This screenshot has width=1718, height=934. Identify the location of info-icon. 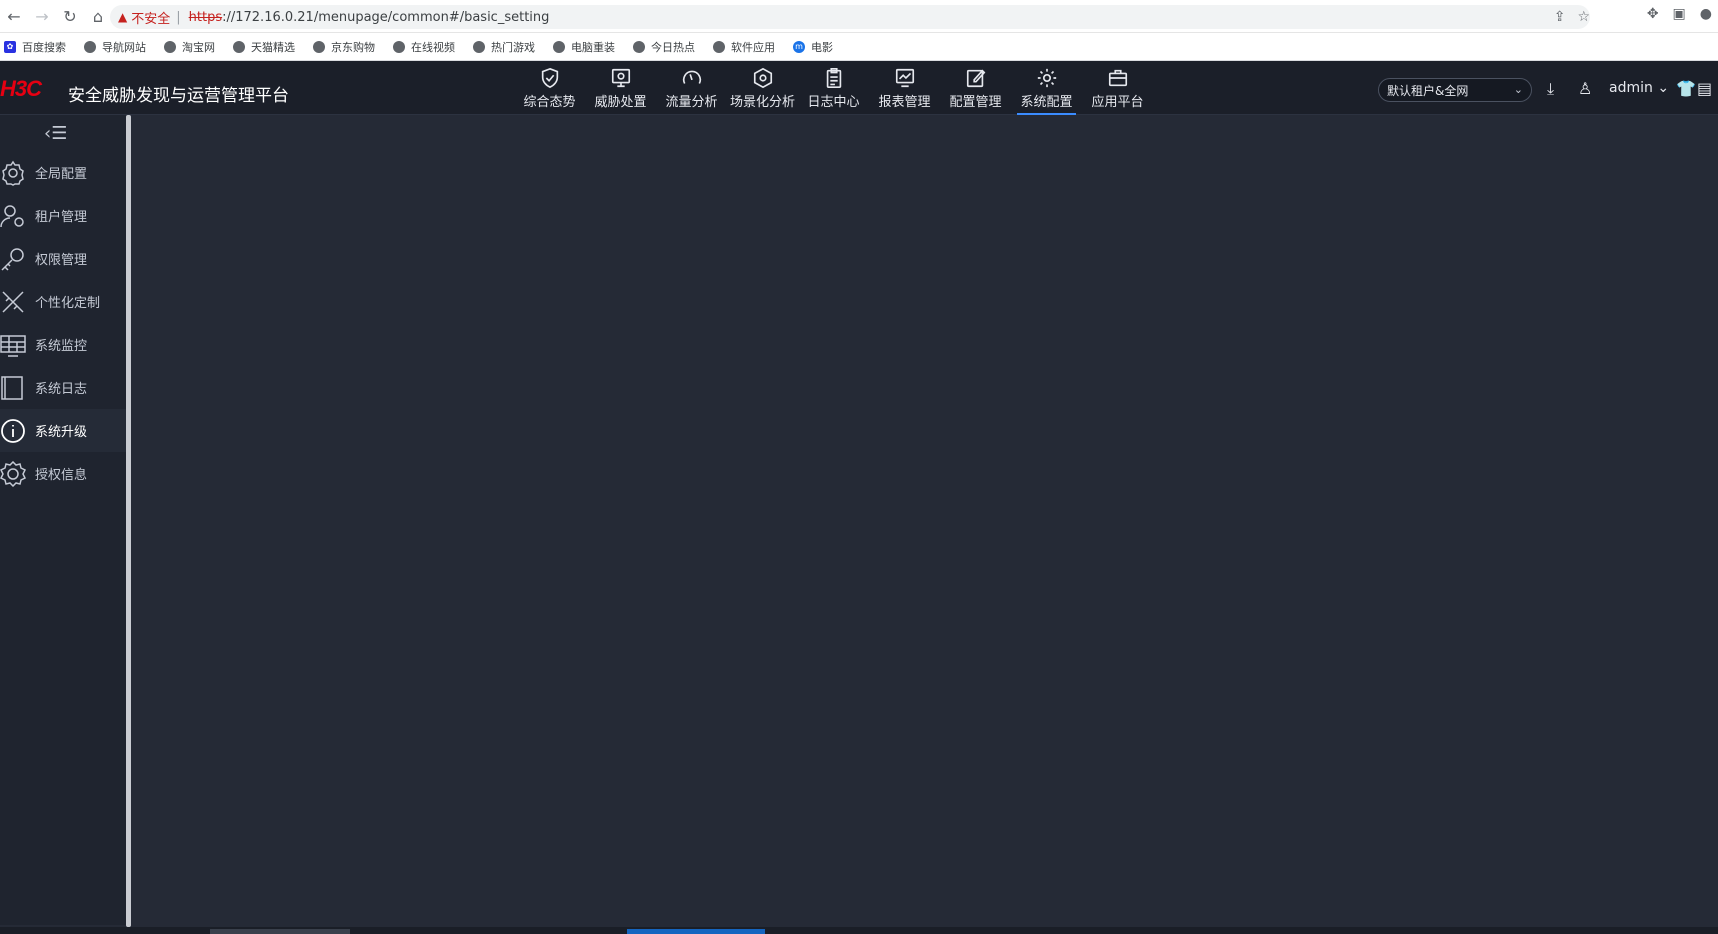
(13, 430).